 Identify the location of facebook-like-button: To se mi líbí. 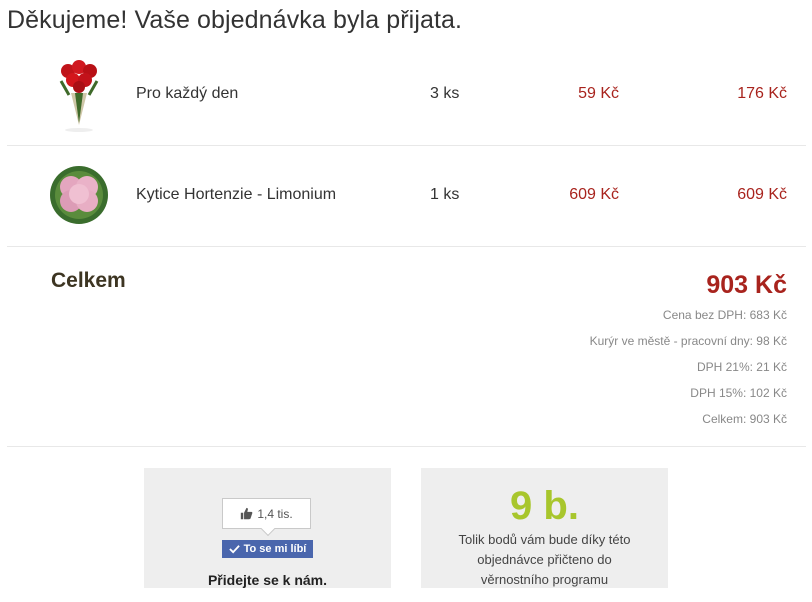
(267, 549).